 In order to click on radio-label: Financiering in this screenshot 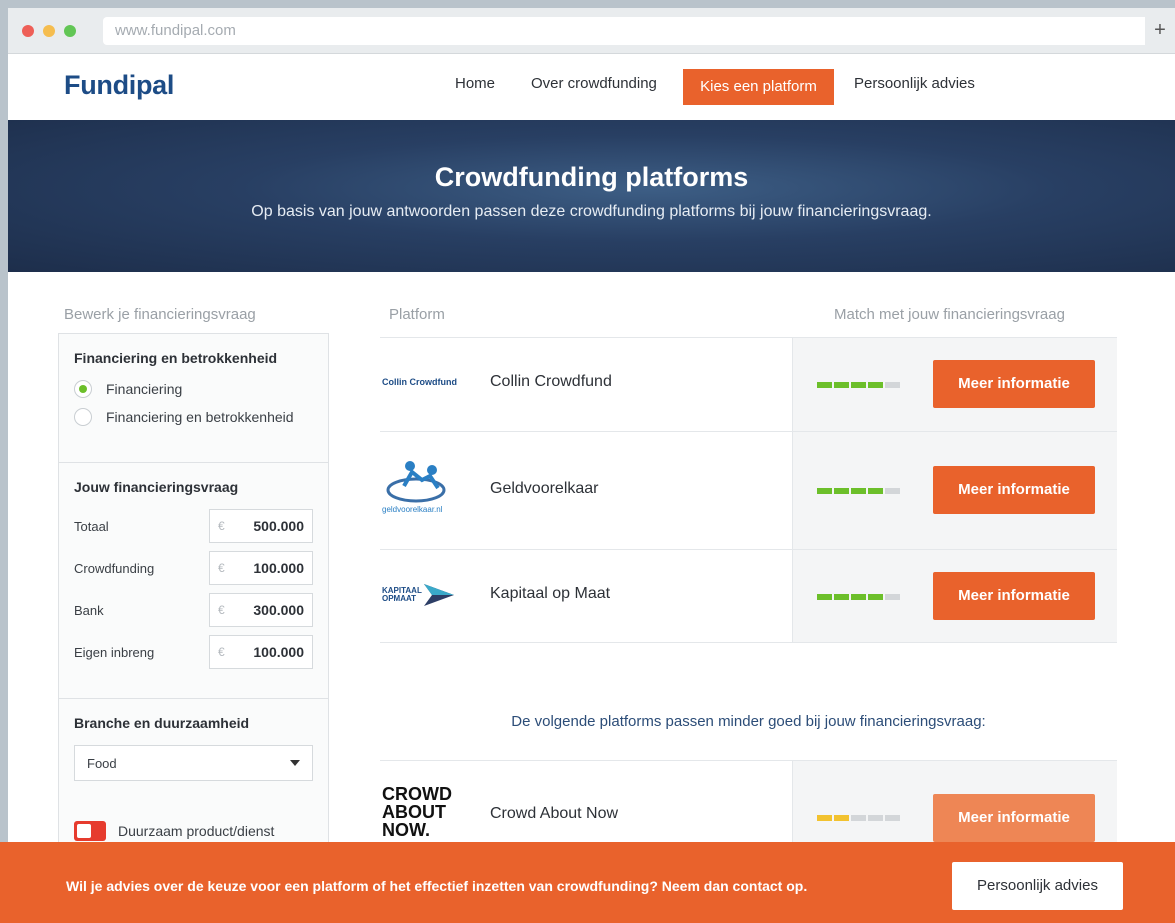, I will do `click(144, 389)`.